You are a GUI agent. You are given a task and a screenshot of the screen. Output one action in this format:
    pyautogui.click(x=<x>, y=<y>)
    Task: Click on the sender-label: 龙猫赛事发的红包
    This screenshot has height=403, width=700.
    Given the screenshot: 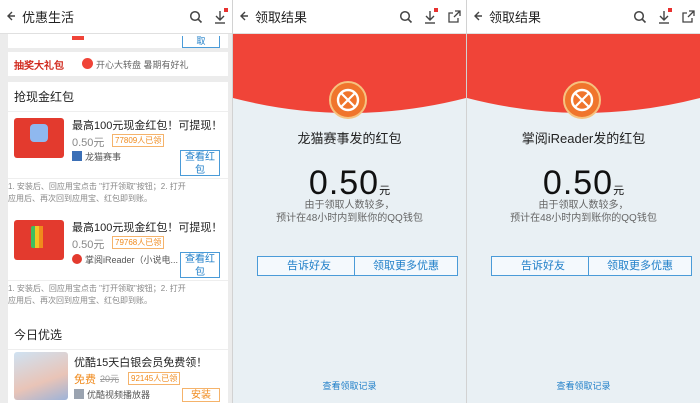 What is the action you would take?
    pyautogui.click(x=349, y=138)
    